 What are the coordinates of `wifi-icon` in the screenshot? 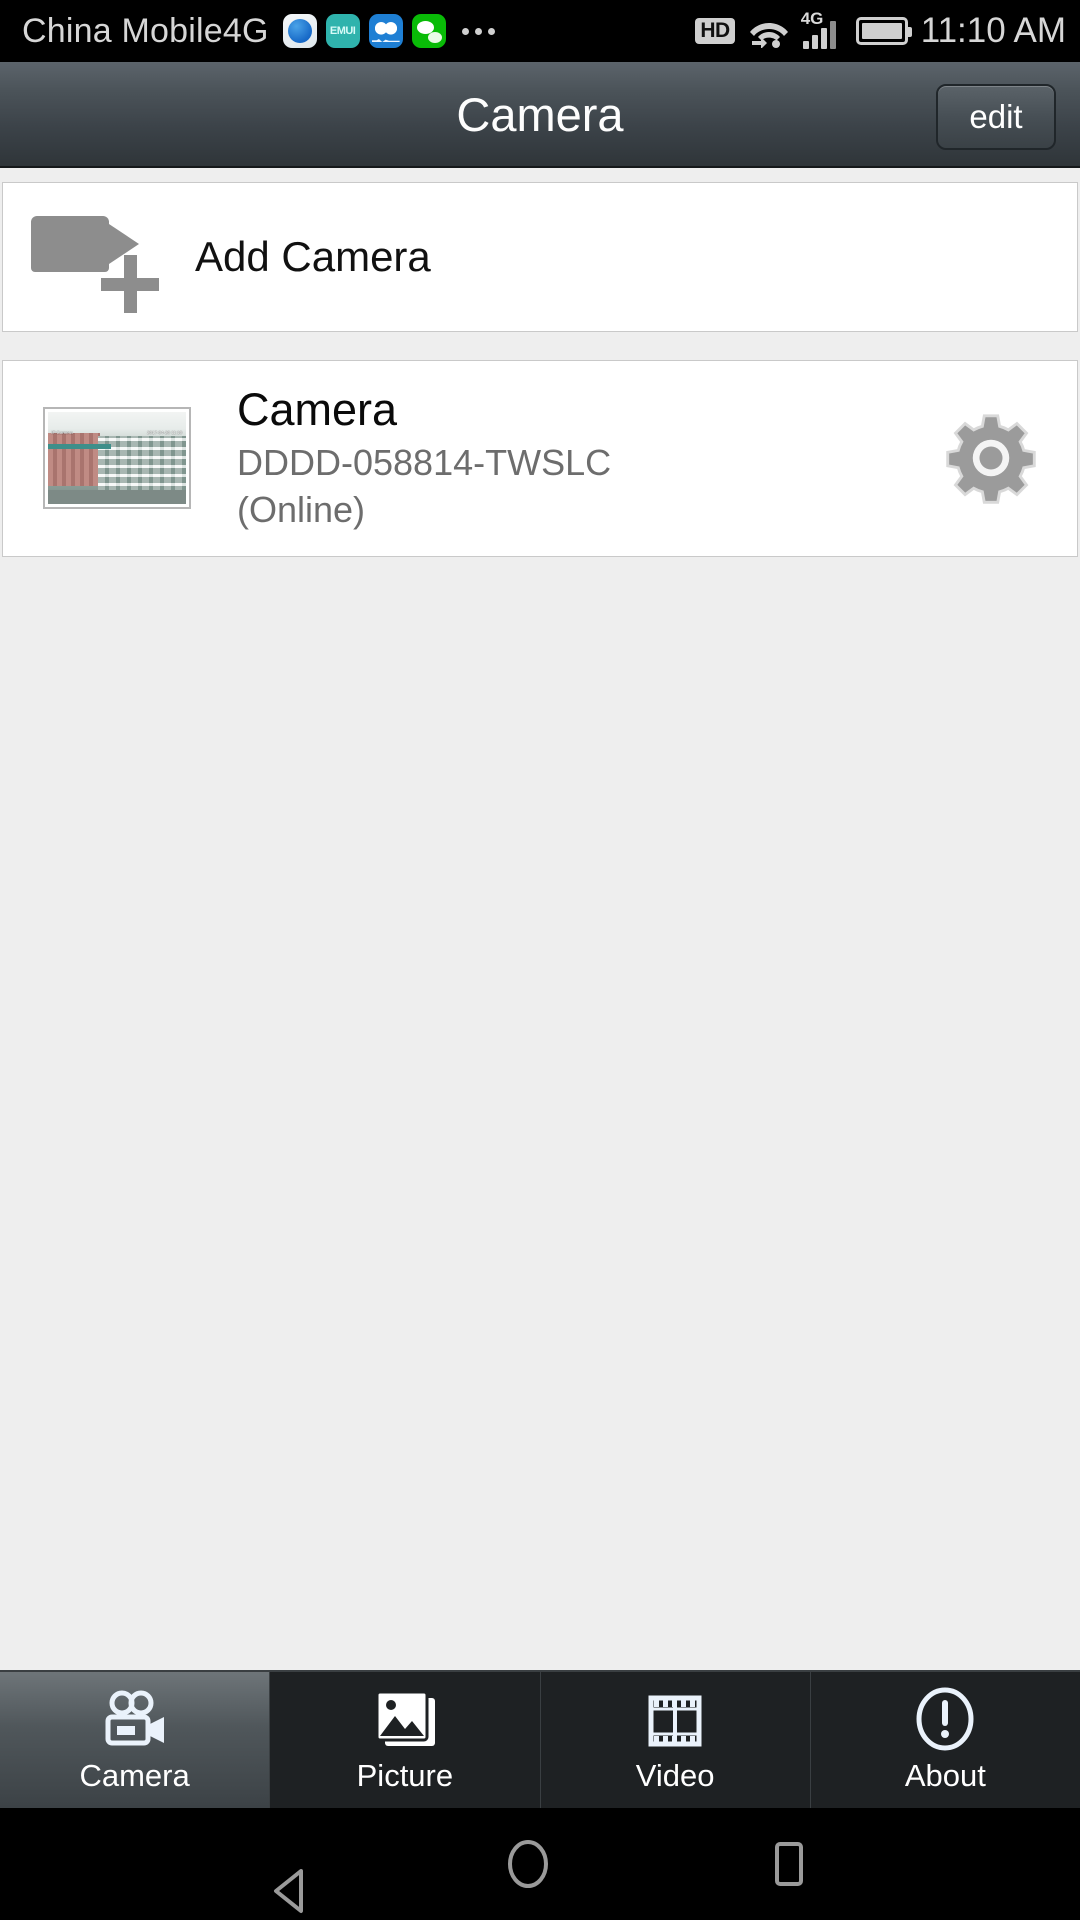 It's located at (769, 31).